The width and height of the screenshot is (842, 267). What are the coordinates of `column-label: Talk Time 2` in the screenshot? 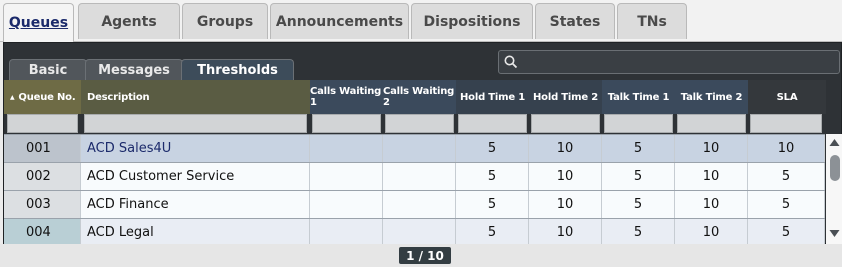 It's located at (711, 97).